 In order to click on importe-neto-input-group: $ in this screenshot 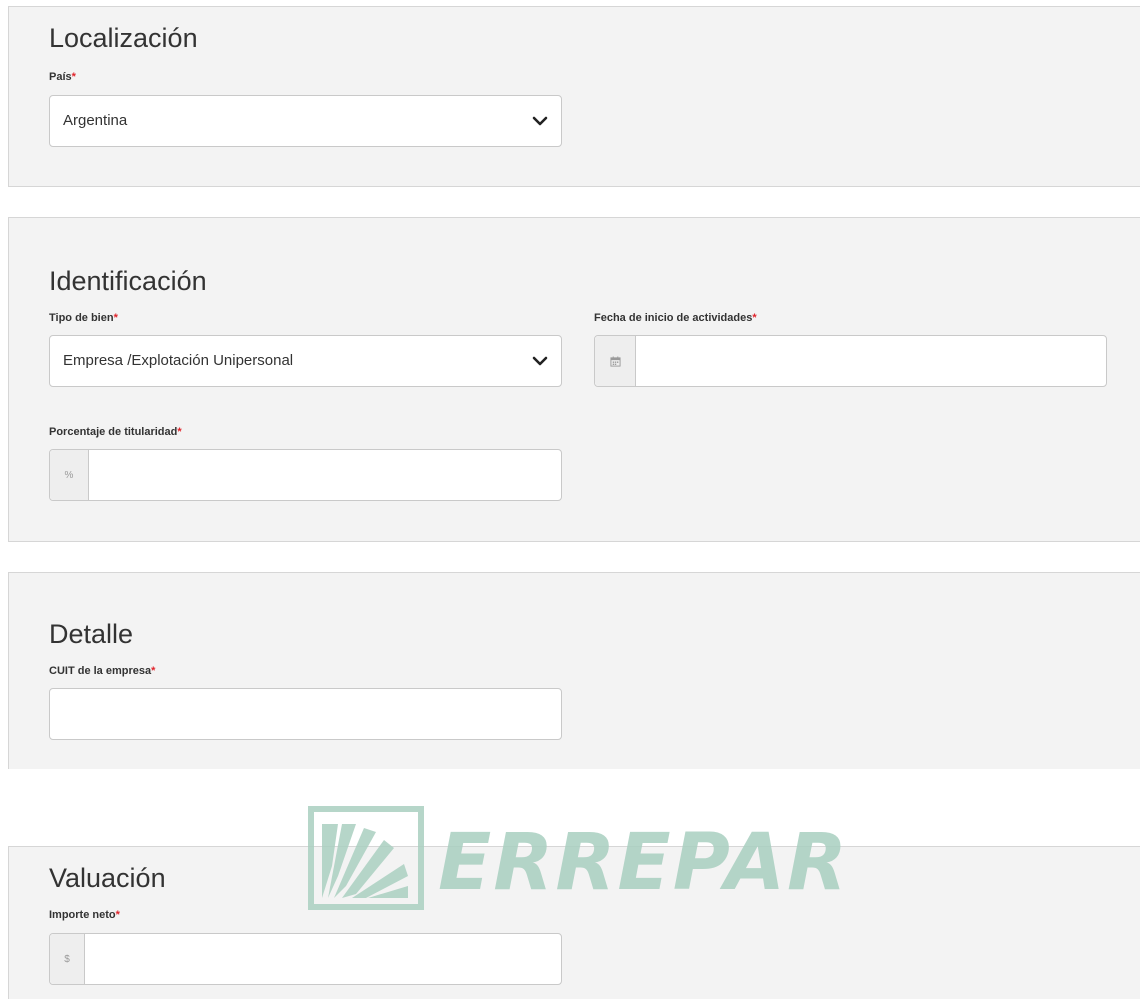, I will do `click(305, 959)`.